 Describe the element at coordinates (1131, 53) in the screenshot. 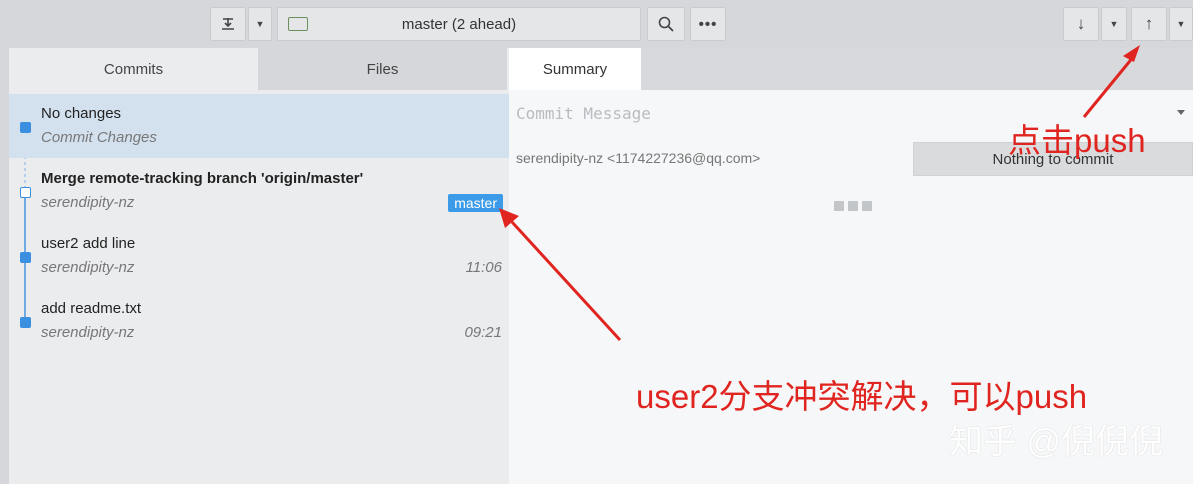

I see `arrowhead` at that location.